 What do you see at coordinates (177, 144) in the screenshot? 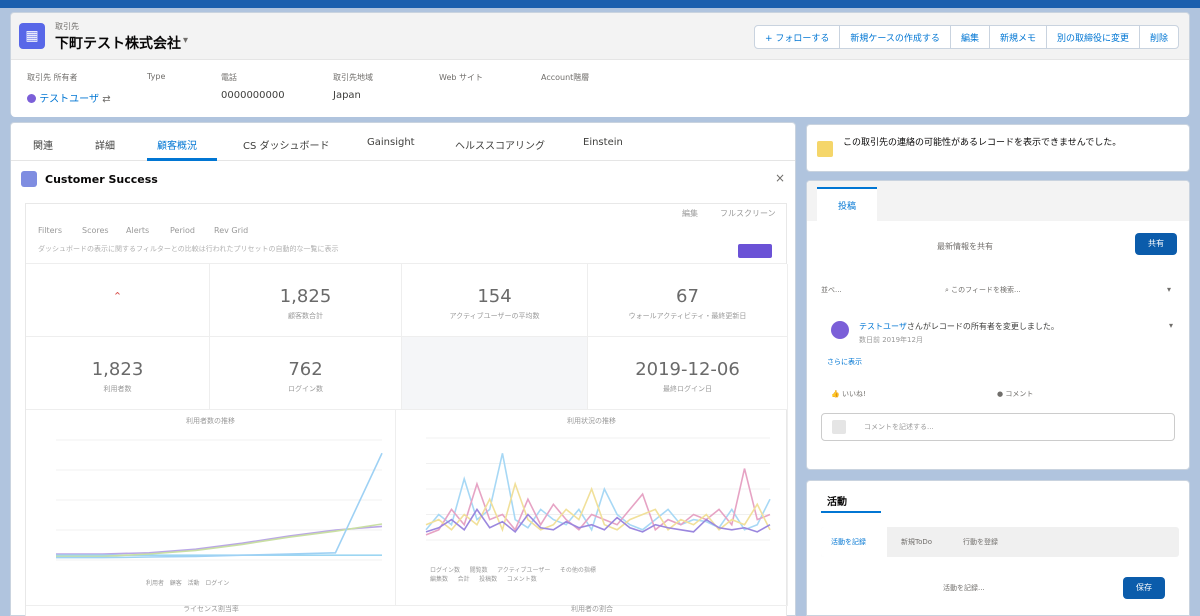
I see `tab-customer-overview: 顧客概況` at bounding box center [177, 144].